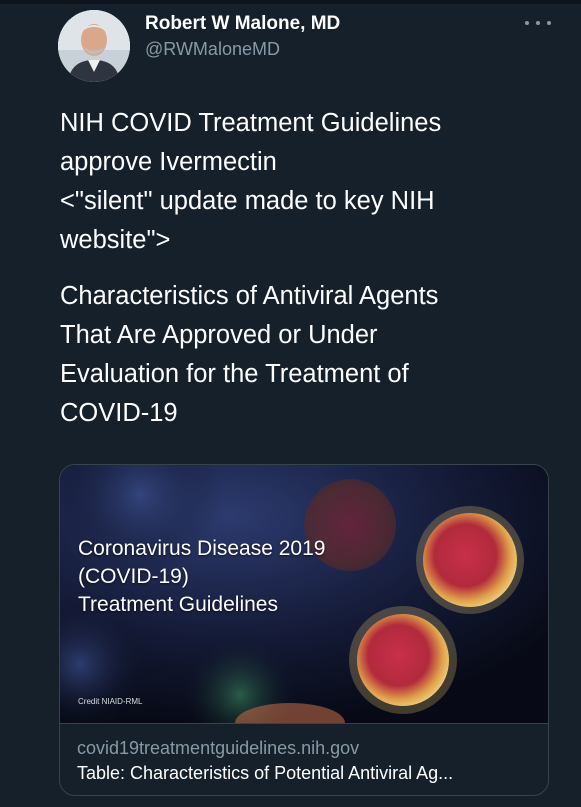  I want to click on avatar-photo, so click(94, 46).